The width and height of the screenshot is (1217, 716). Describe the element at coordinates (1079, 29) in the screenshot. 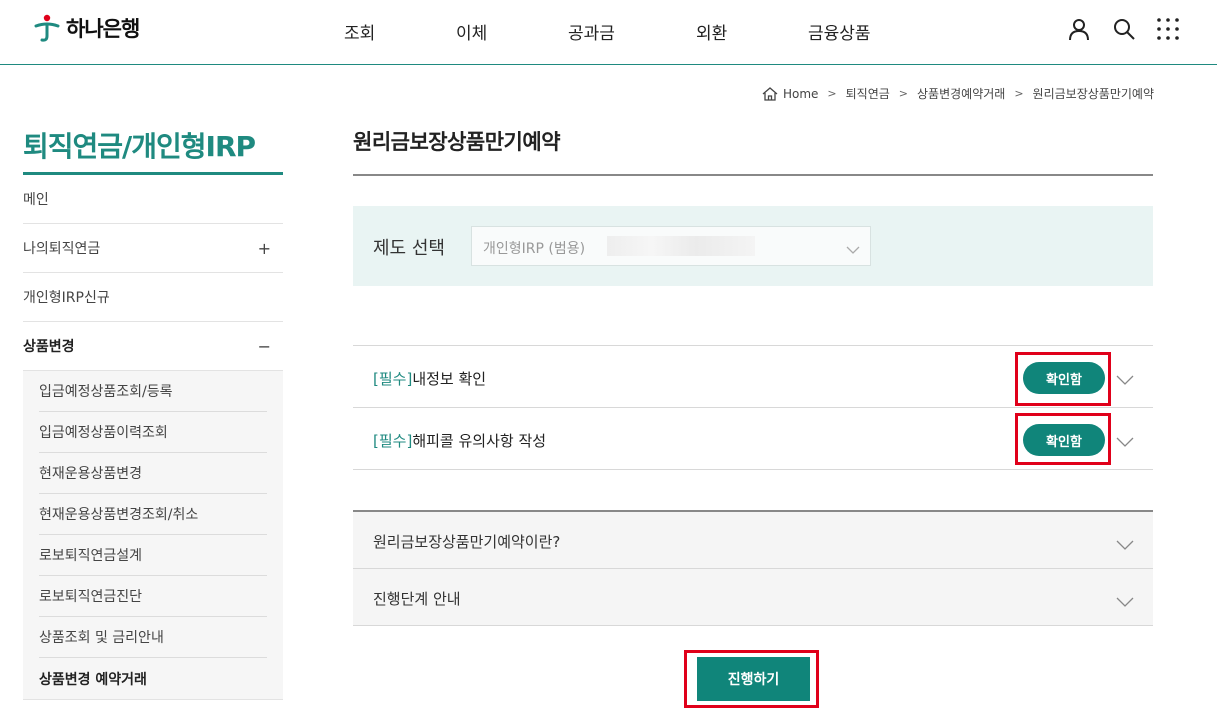

I see `user-icon` at that location.